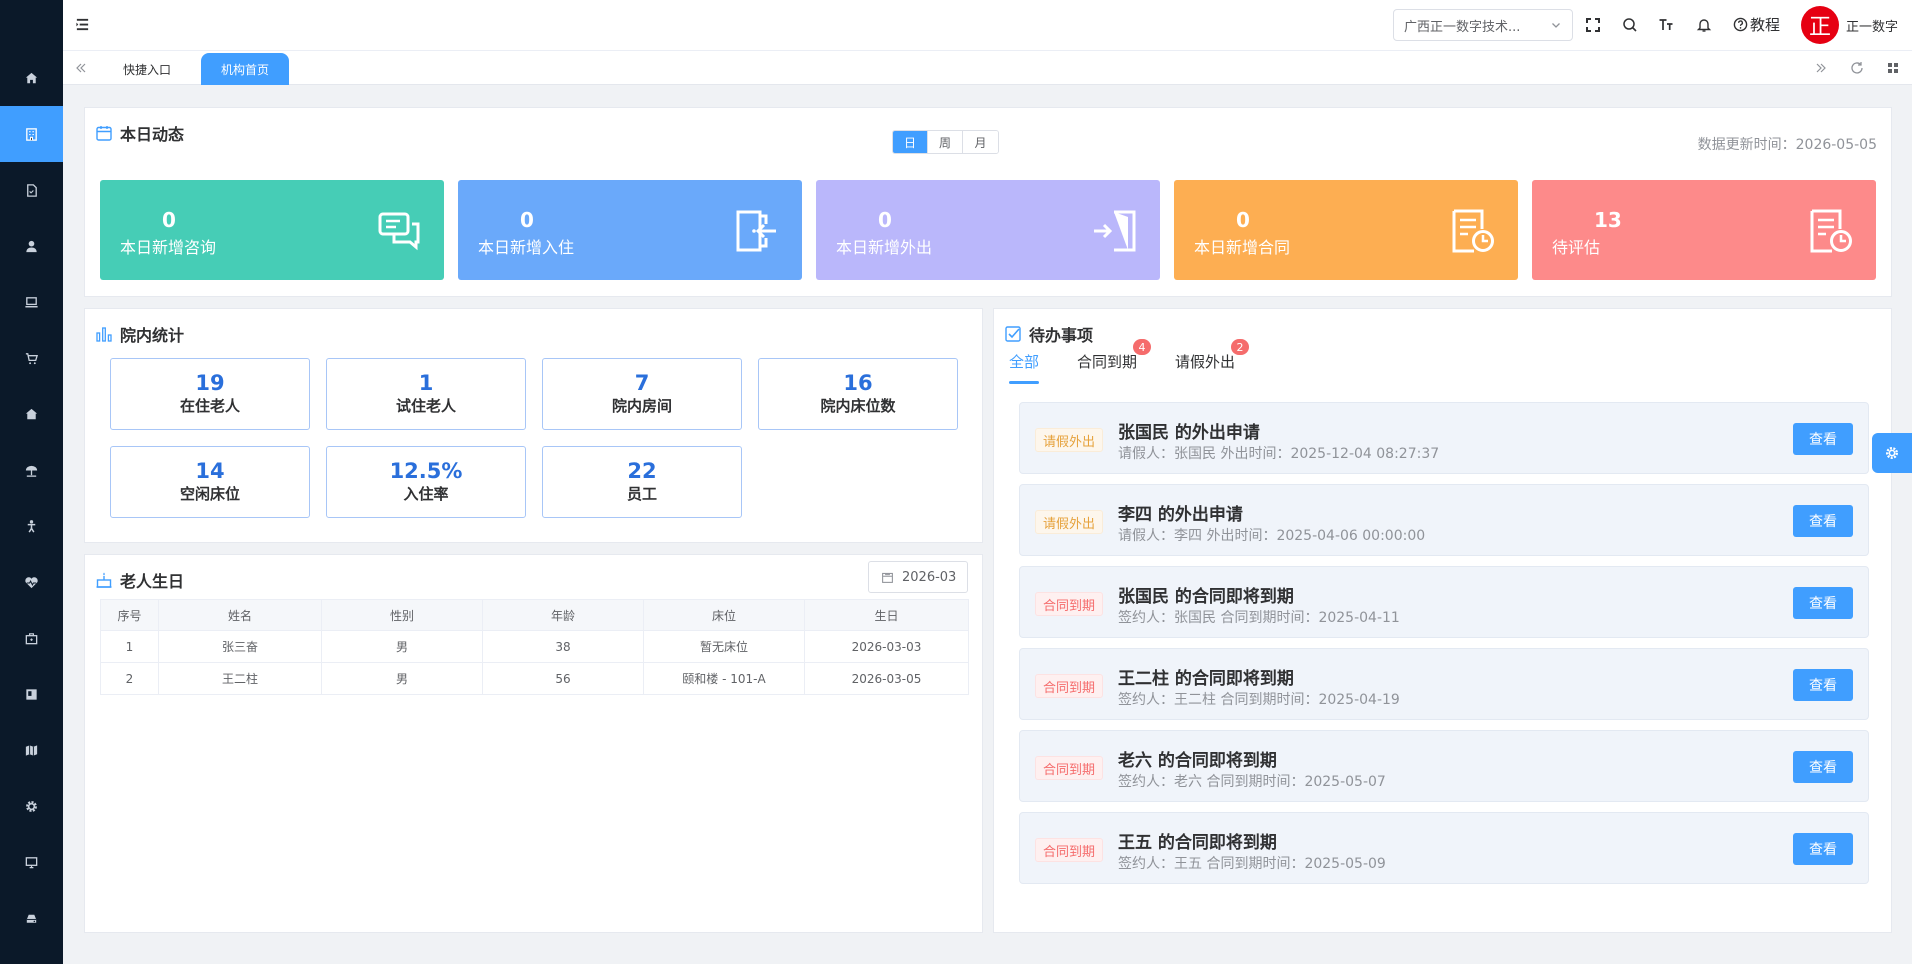 The width and height of the screenshot is (1912, 964). What do you see at coordinates (980, 142) in the screenshot?
I see `period-month: 月` at bounding box center [980, 142].